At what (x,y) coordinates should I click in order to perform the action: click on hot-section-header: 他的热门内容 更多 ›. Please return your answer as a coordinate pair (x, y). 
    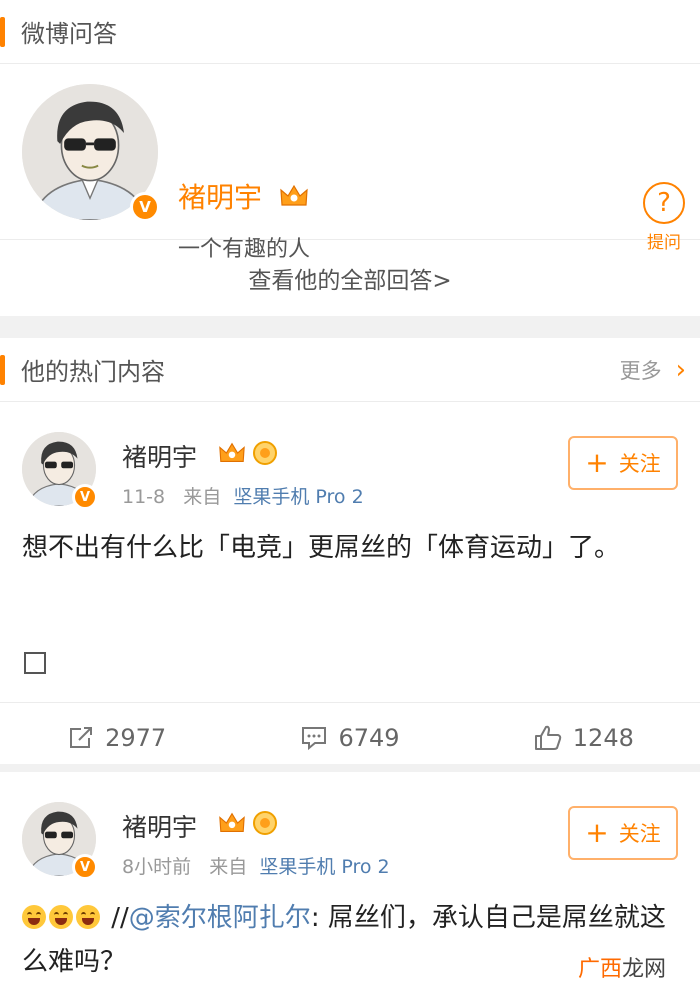
    Looking at the image, I should click on (350, 370).